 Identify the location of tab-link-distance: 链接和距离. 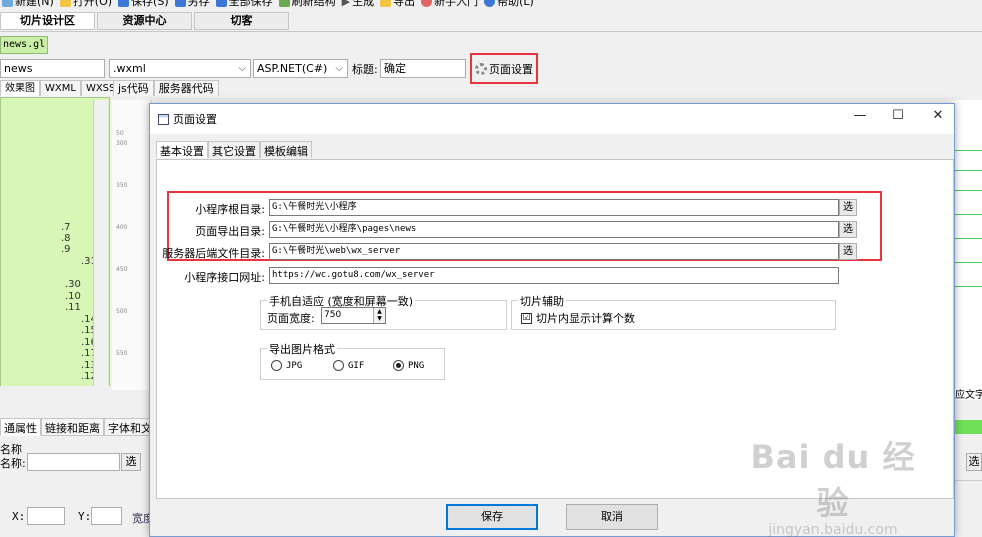
(72, 427).